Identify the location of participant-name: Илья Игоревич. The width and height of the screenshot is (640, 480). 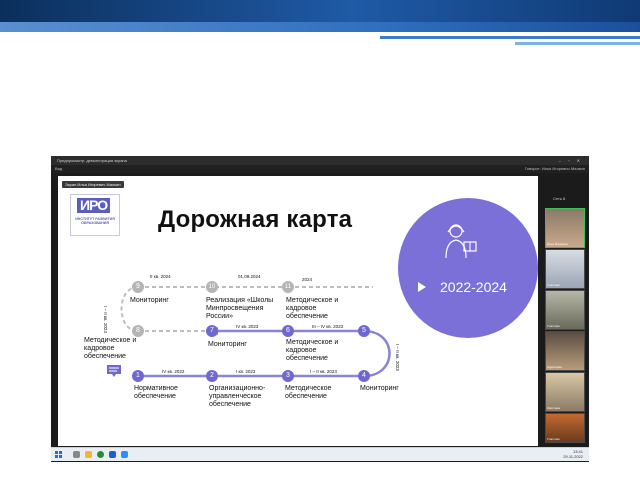
(557, 244).